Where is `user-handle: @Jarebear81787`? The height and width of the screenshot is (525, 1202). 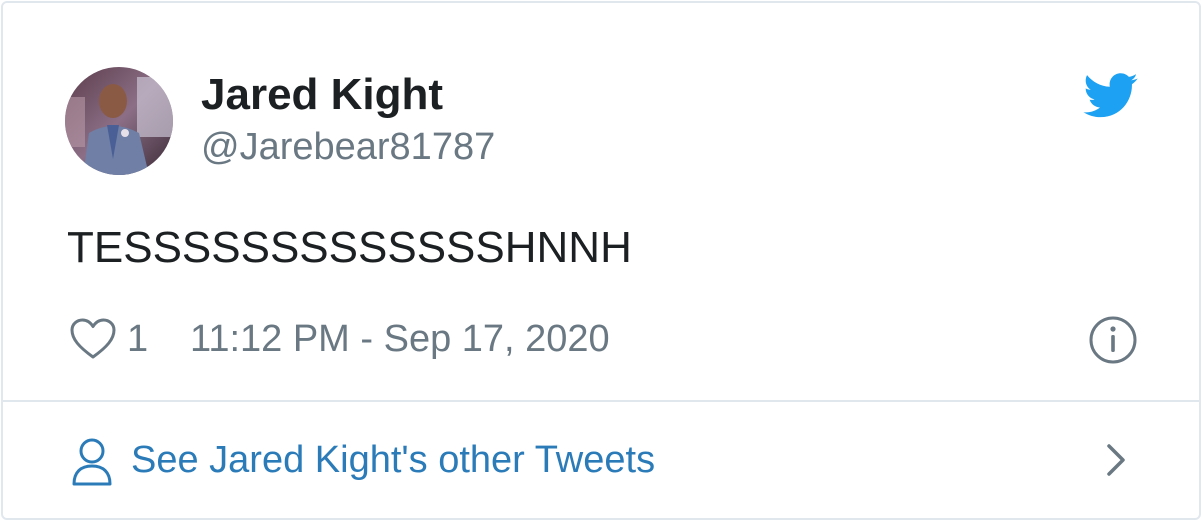
user-handle: @Jarebear81787 is located at coordinates (348, 147).